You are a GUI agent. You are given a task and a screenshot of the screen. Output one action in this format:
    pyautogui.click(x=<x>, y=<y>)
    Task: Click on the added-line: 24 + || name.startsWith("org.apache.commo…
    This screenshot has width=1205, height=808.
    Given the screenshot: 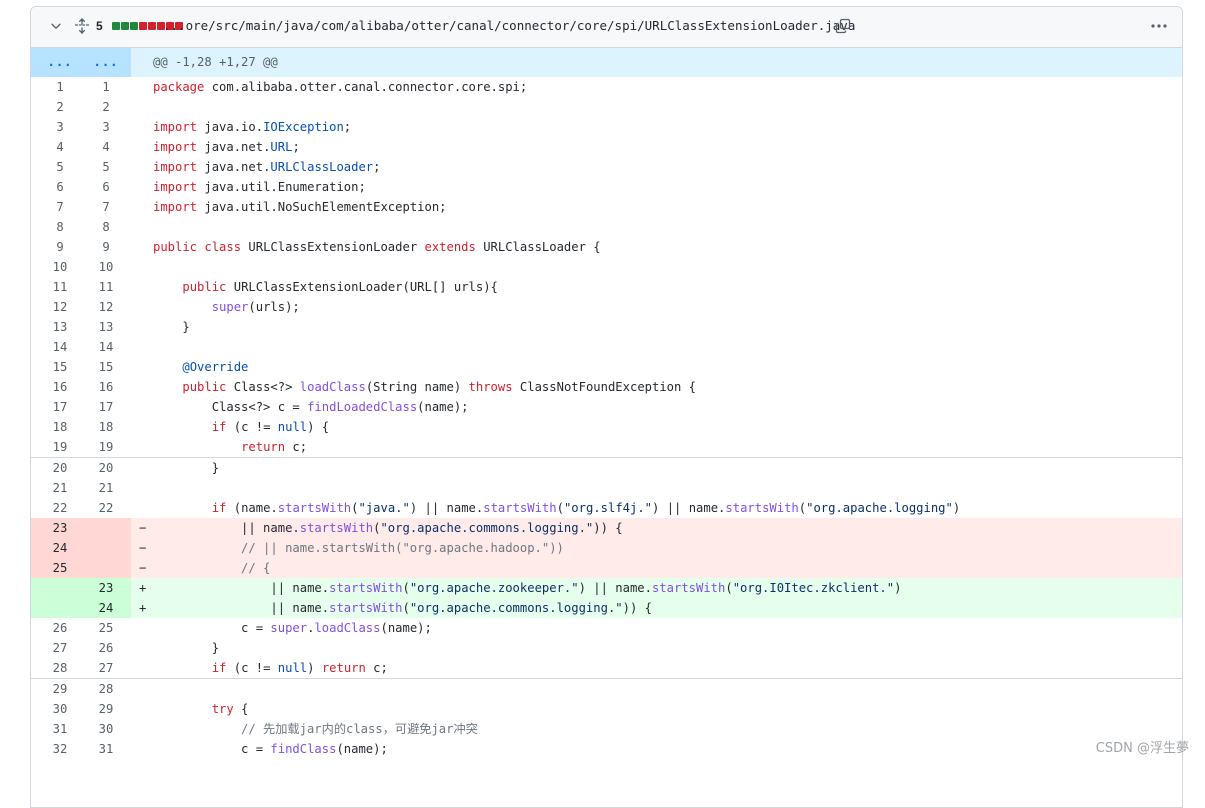 What is the action you would take?
    pyautogui.click(x=606, y=608)
    